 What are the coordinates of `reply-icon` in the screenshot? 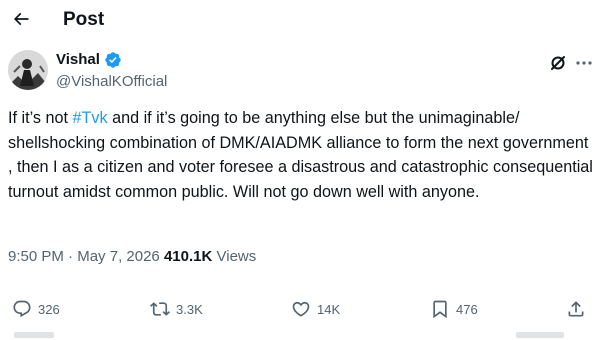 It's located at (22, 309).